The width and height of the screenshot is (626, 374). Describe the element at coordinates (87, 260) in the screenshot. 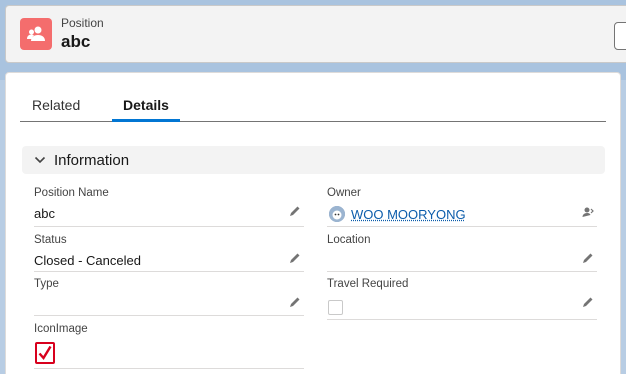

I see `field-value: Closed - Canceled` at that location.